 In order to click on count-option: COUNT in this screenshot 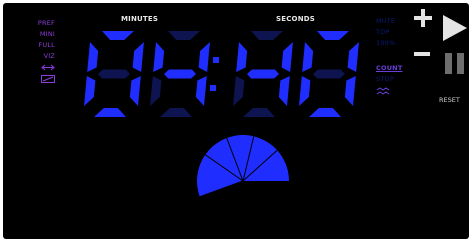, I will do `click(396, 68)`.